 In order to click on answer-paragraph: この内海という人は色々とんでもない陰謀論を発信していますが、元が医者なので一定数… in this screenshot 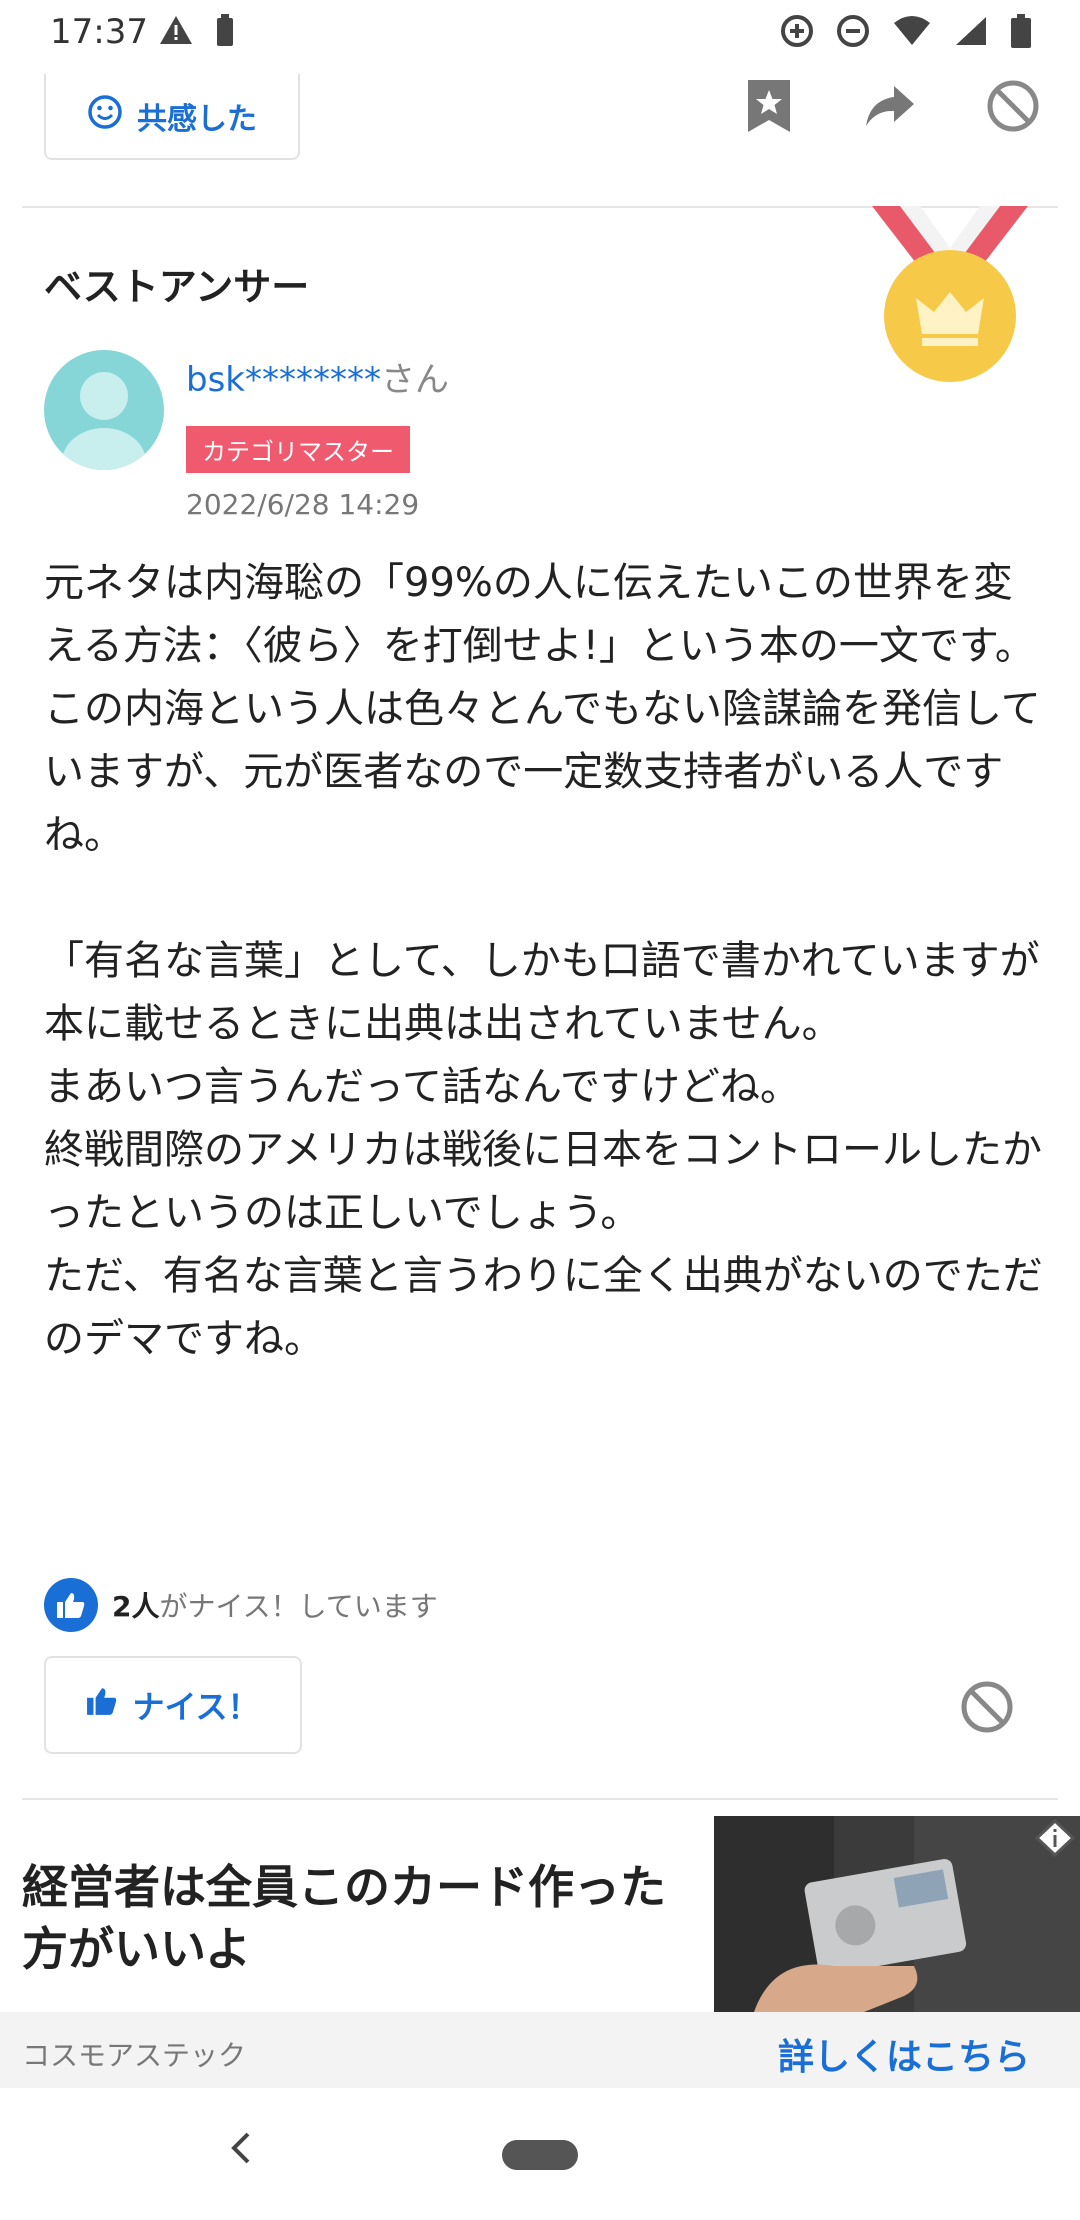, I will do `click(542, 772)`.